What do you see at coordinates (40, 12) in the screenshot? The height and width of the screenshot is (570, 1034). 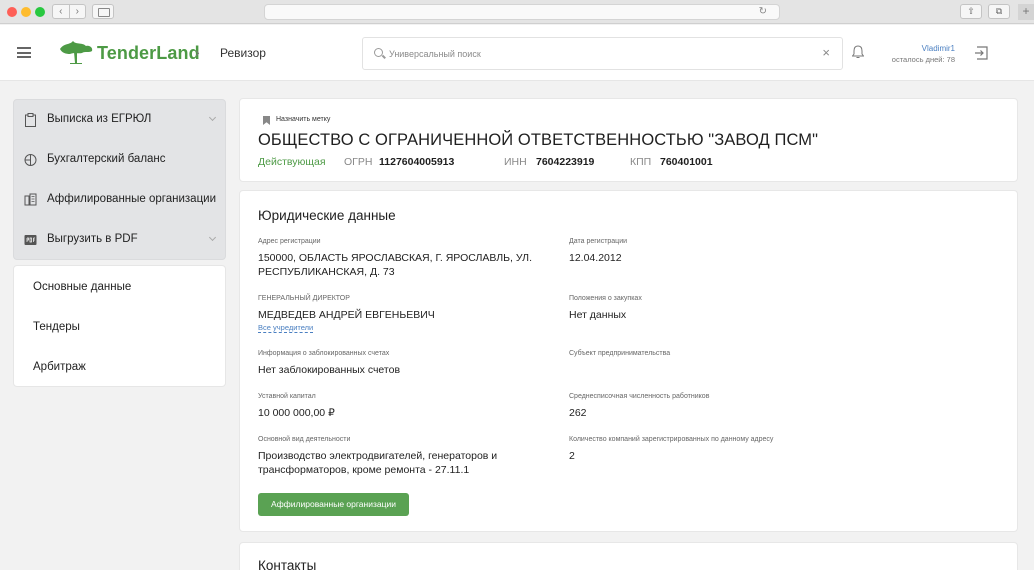 I see `maximize-window-button` at bounding box center [40, 12].